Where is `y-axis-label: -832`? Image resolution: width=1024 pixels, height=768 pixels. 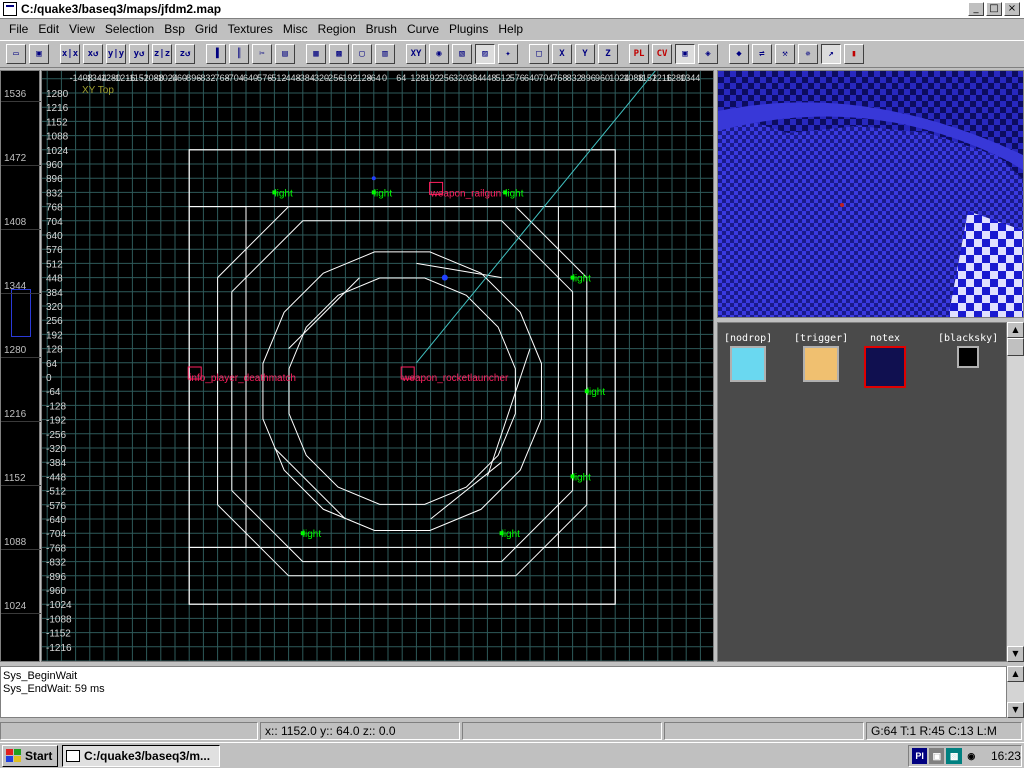
y-axis-label: -832 is located at coordinates (56, 563).